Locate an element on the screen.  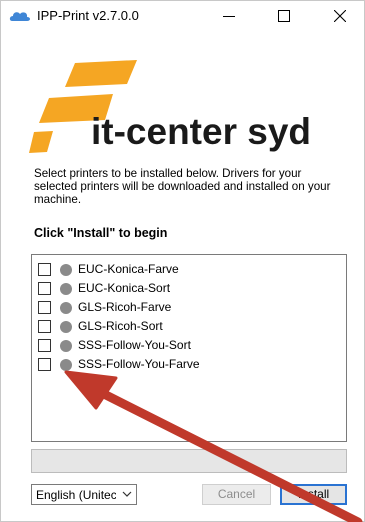
instruction-heading: Click "Install" to begin is located at coordinates (101, 233).